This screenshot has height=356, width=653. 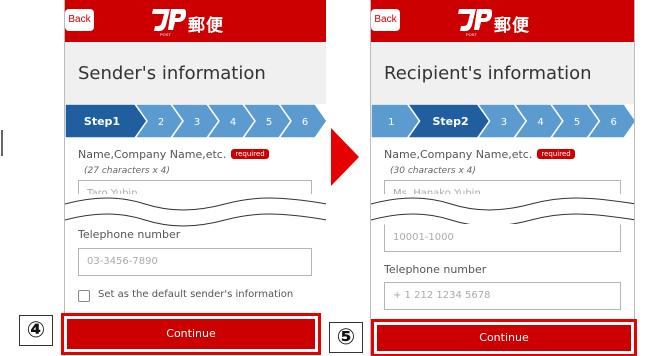 I want to click on step-progress-bar: 1 Step2 3 4 5 6, so click(x=502, y=121).